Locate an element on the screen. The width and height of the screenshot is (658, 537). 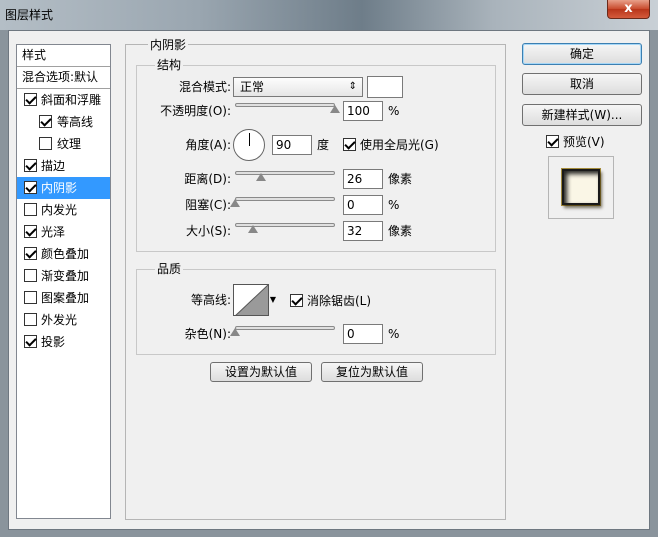
size-input: 32 is located at coordinates (363, 231).